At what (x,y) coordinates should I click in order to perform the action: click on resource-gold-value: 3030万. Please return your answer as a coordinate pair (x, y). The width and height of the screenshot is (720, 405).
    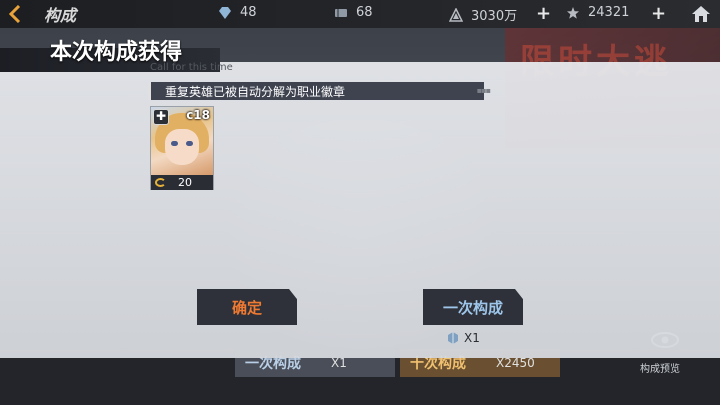
    Looking at the image, I should click on (494, 16).